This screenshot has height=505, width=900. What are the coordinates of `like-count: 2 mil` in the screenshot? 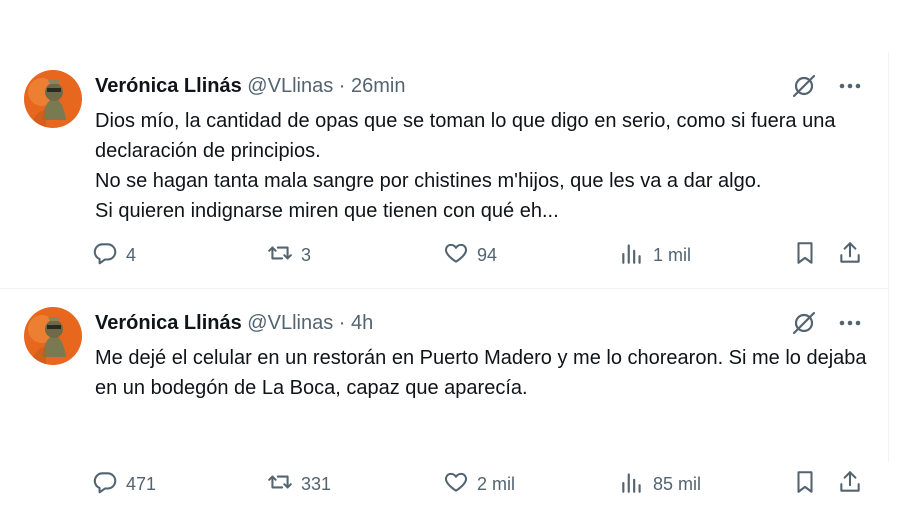 It's located at (496, 483).